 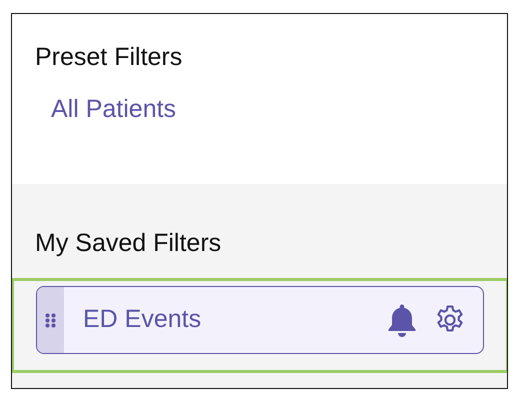 I want to click on section-heading: Preset Filters, so click(x=109, y=57).